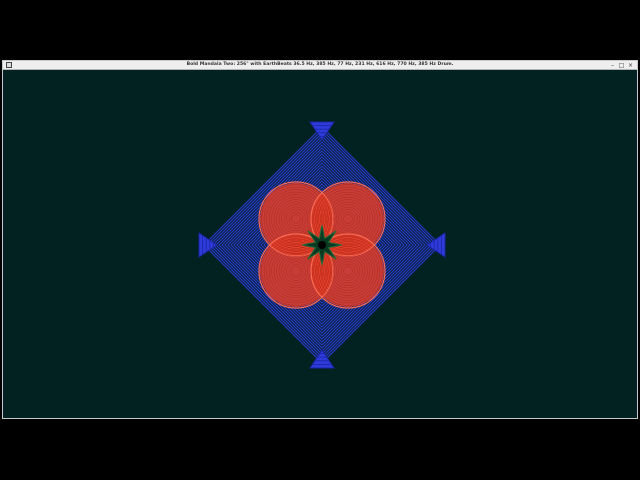  I want to click on app-icon, so click(9, 65).